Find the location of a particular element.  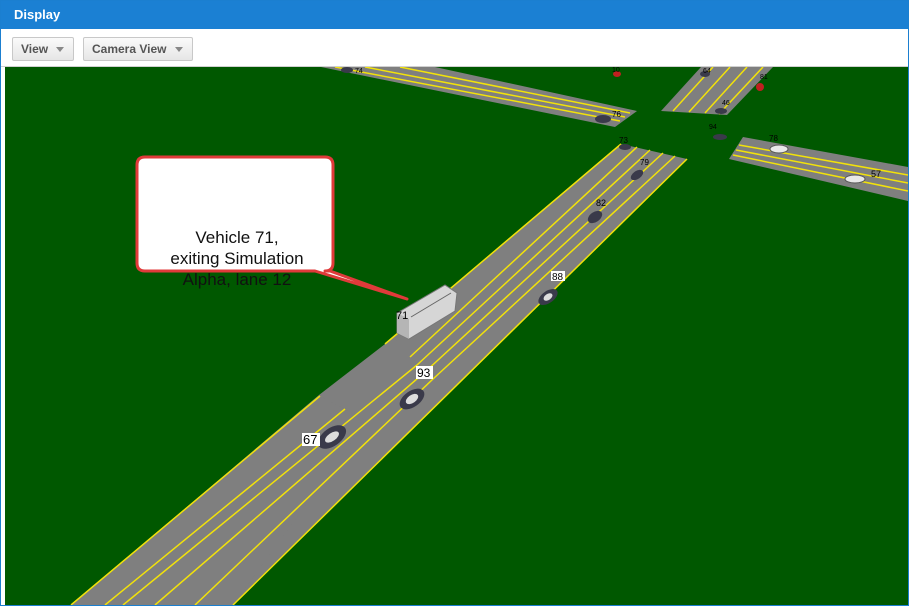

vehicle-label: 74 is located at coordinates (359, 71).